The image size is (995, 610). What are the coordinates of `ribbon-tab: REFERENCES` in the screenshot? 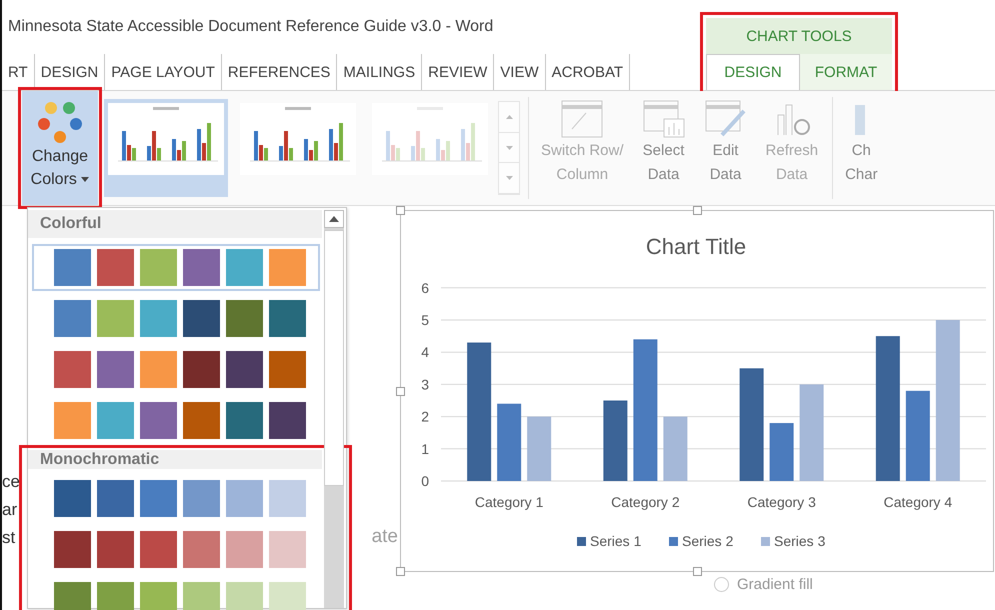 It's located at (280, 72).